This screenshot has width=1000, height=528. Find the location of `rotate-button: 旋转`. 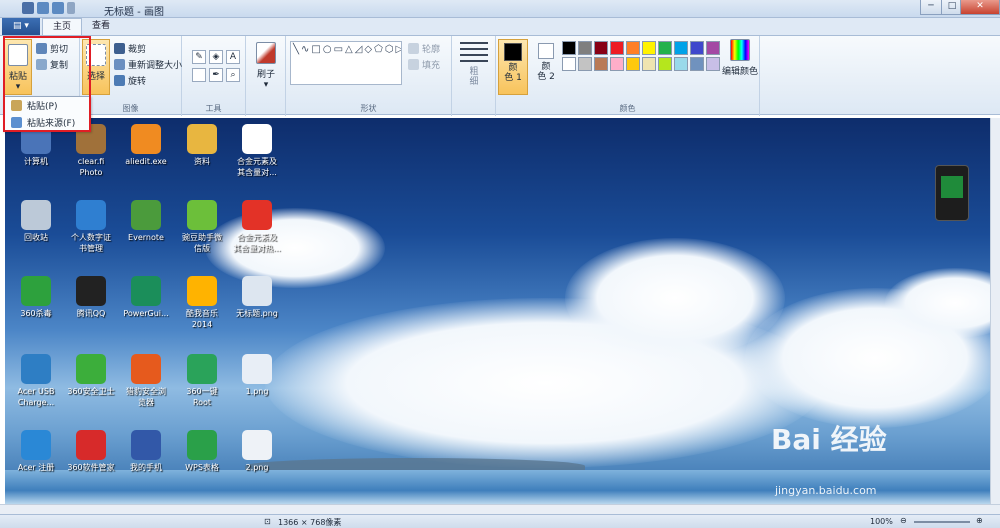

rotate-button: 旋转 is located at coordinates (130, 80).